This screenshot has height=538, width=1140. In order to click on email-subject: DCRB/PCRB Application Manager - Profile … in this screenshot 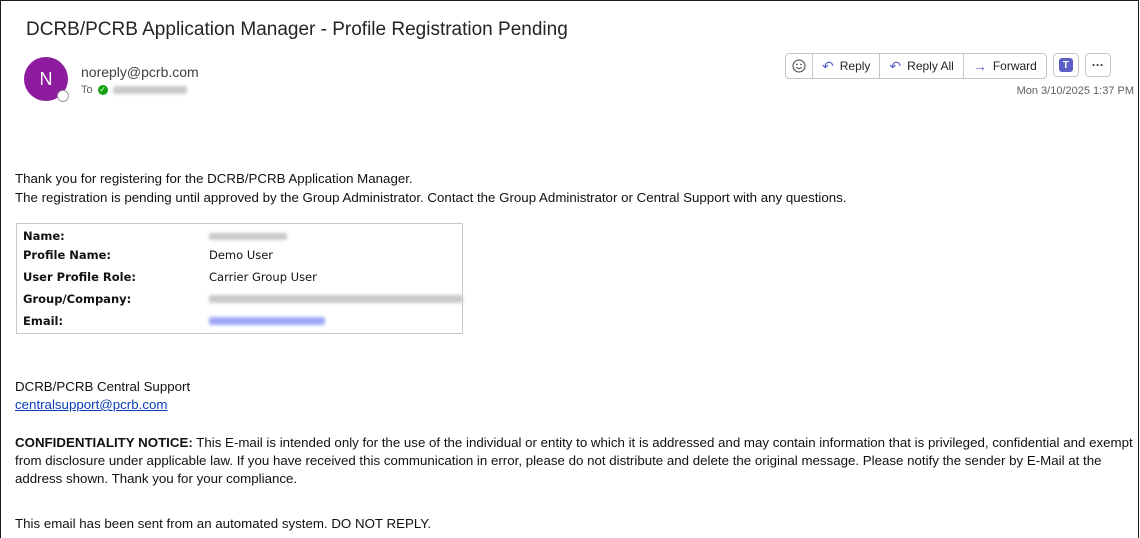, I will do `click(297, 29)`.